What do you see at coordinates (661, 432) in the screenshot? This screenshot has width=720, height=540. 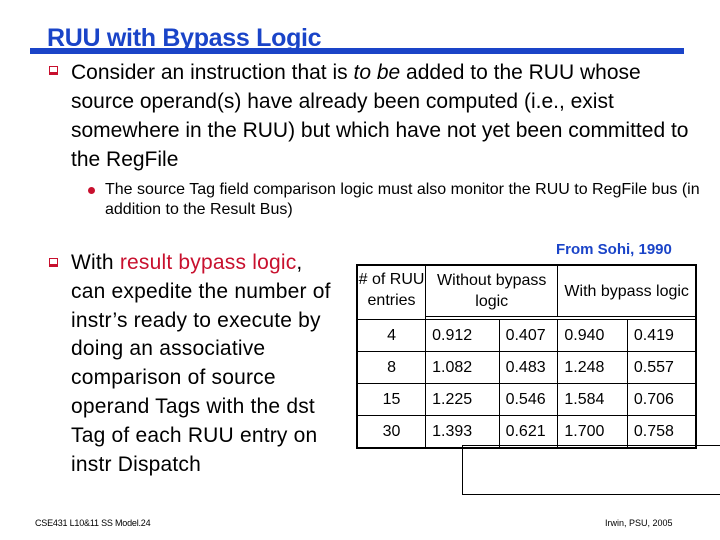 I see `cell-value: 0.758` at bounding box center [661, 432].